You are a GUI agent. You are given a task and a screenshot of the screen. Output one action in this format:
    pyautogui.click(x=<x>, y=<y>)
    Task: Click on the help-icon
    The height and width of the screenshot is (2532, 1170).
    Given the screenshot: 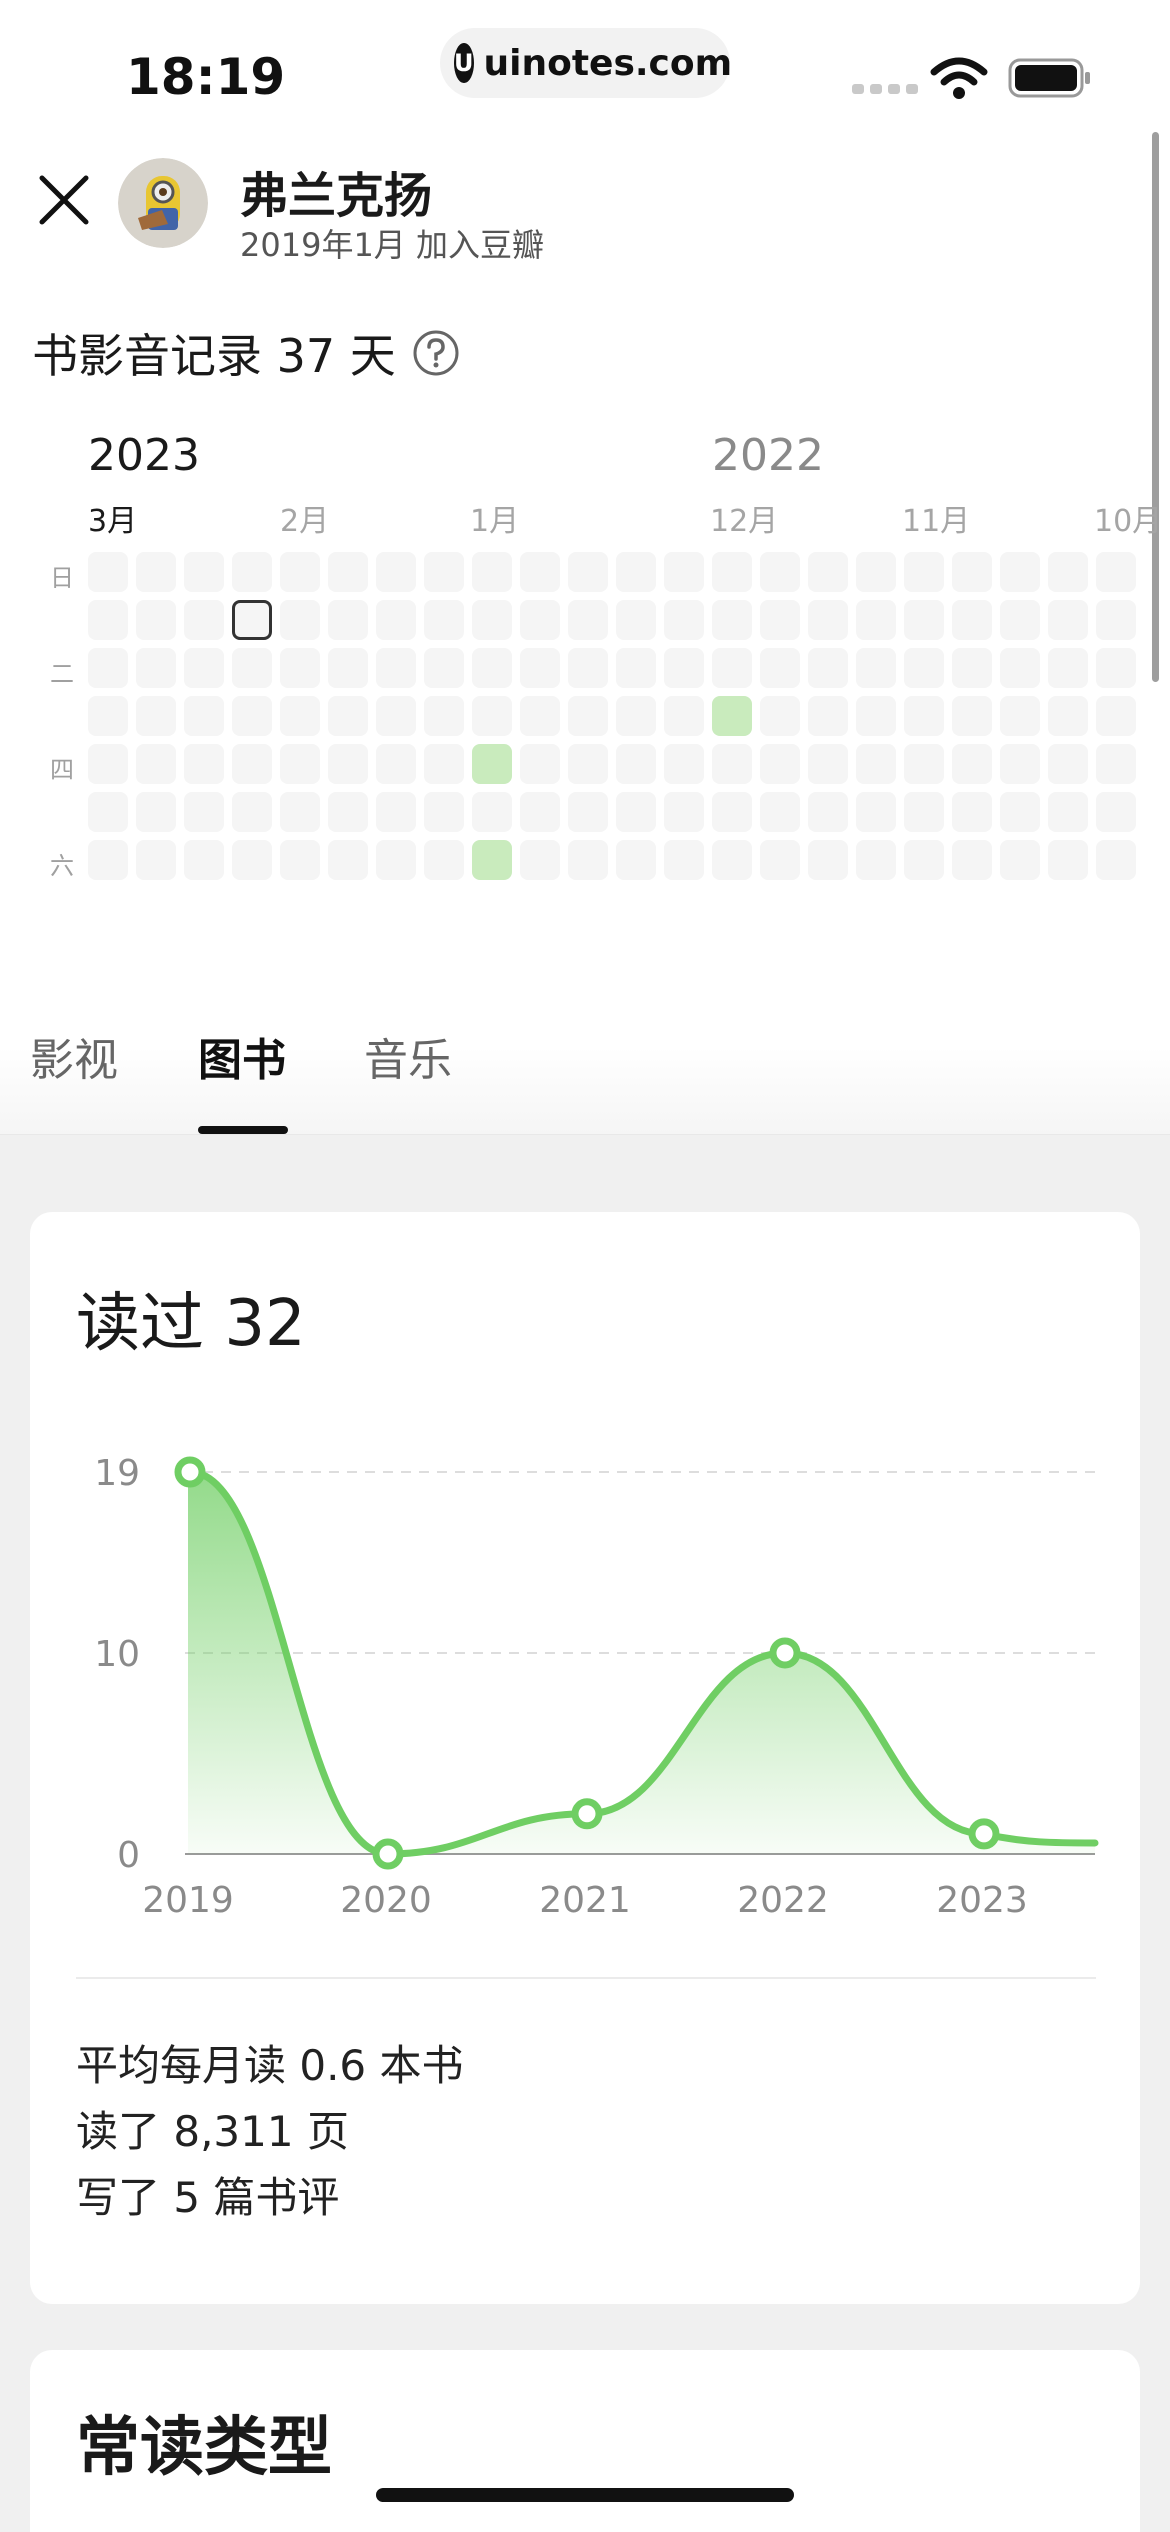 What is the action you would take?
    pyautogui.click(x=436, y=353)
    